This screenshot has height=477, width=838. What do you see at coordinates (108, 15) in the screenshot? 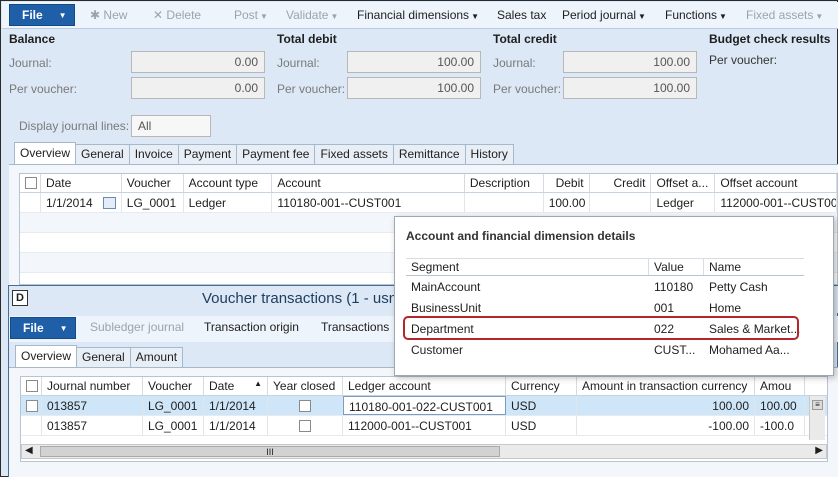
I see `new-button: ✱ New` at bounding box center [108, 15].